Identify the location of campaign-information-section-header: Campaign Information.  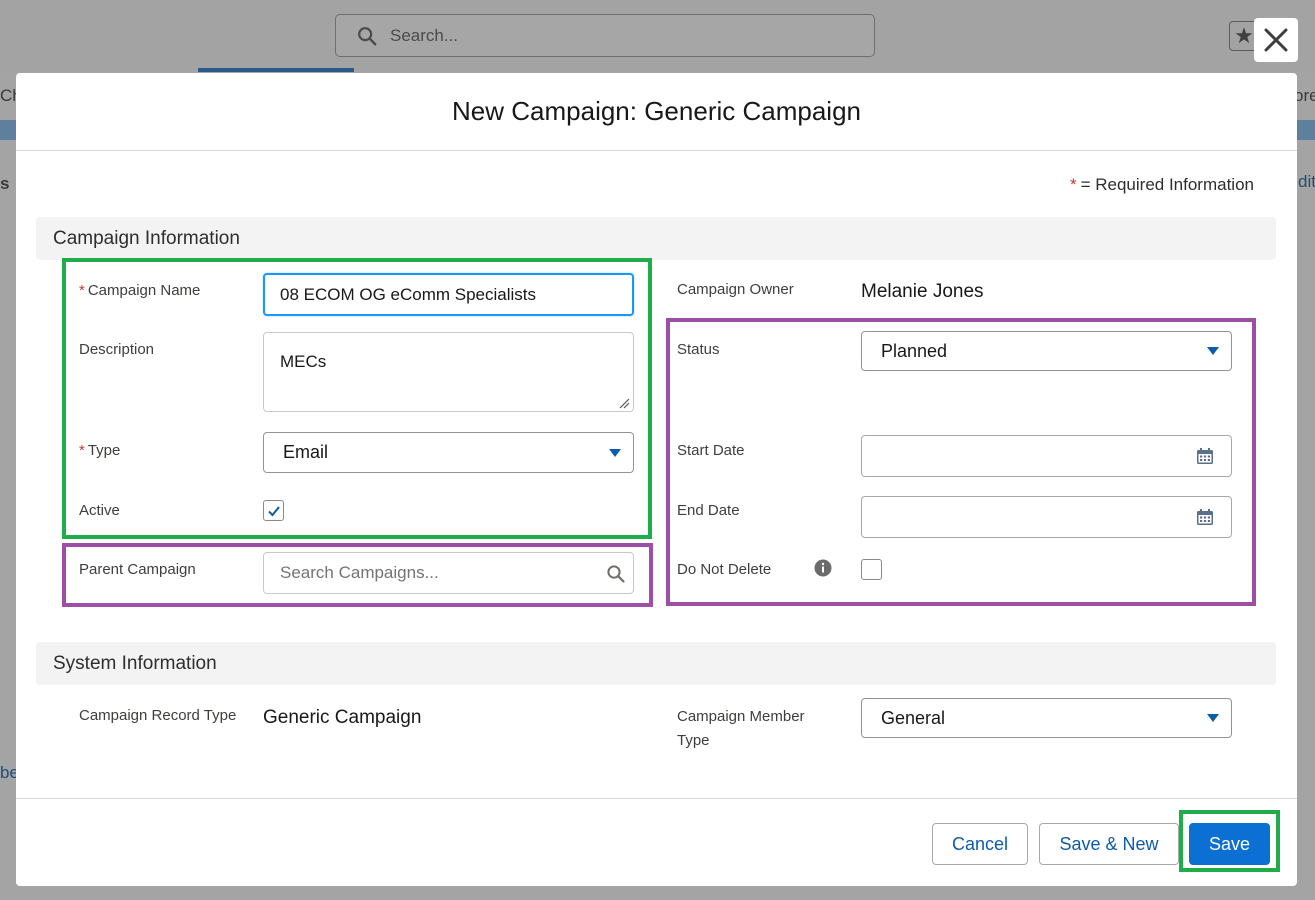
(656, 238).